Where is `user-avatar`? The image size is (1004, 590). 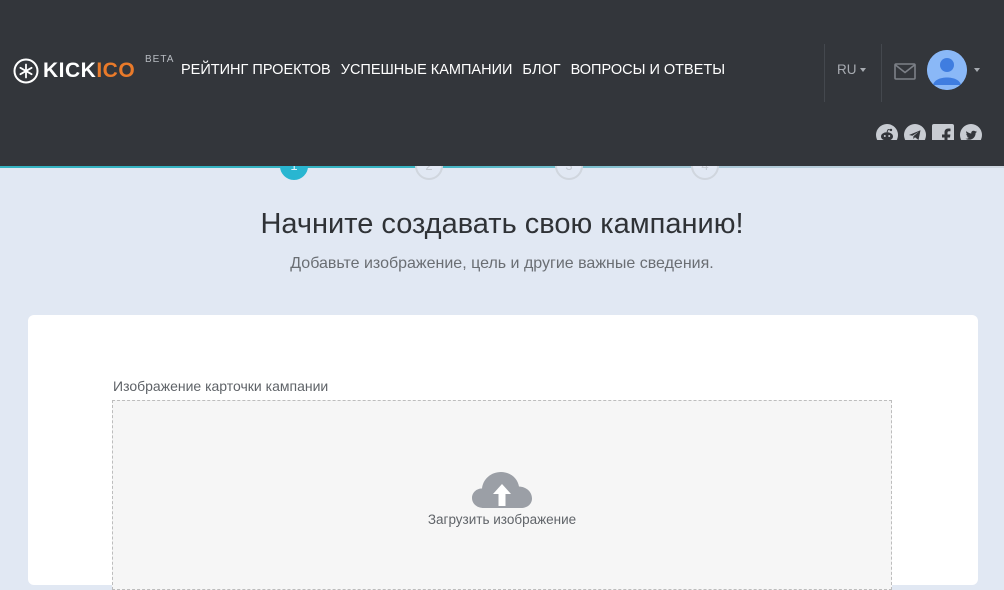
user-avatar is located at coordinates (947, 70).